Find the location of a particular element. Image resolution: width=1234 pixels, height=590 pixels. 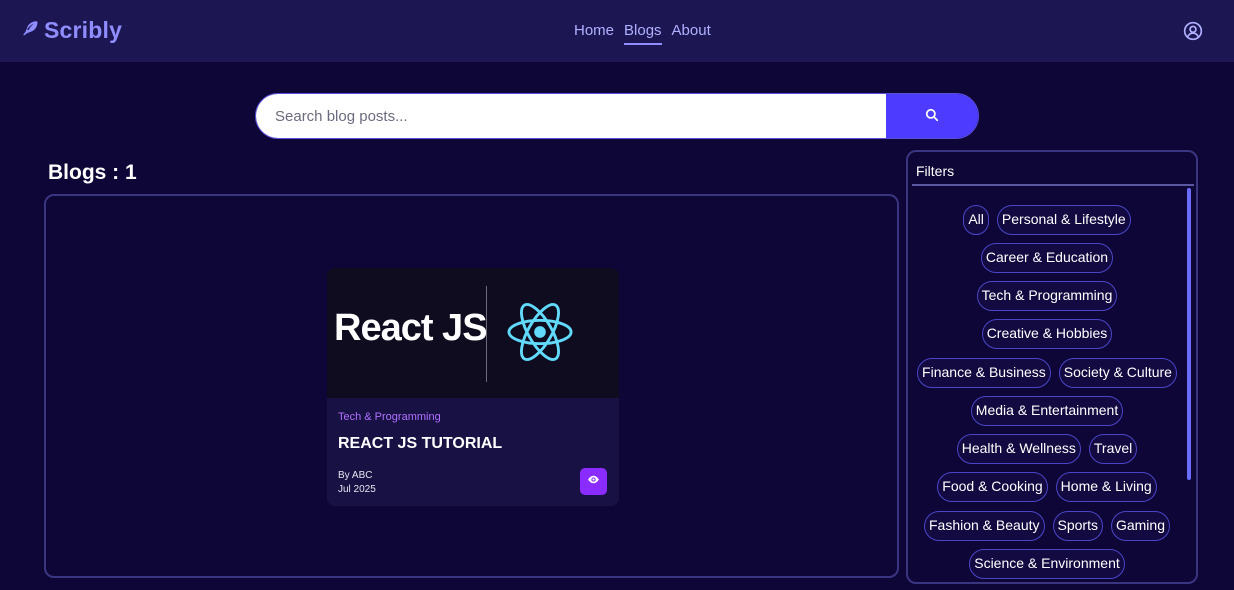

blog-title: REACT JS TUTORIAL is located at coordinates (420, 443).